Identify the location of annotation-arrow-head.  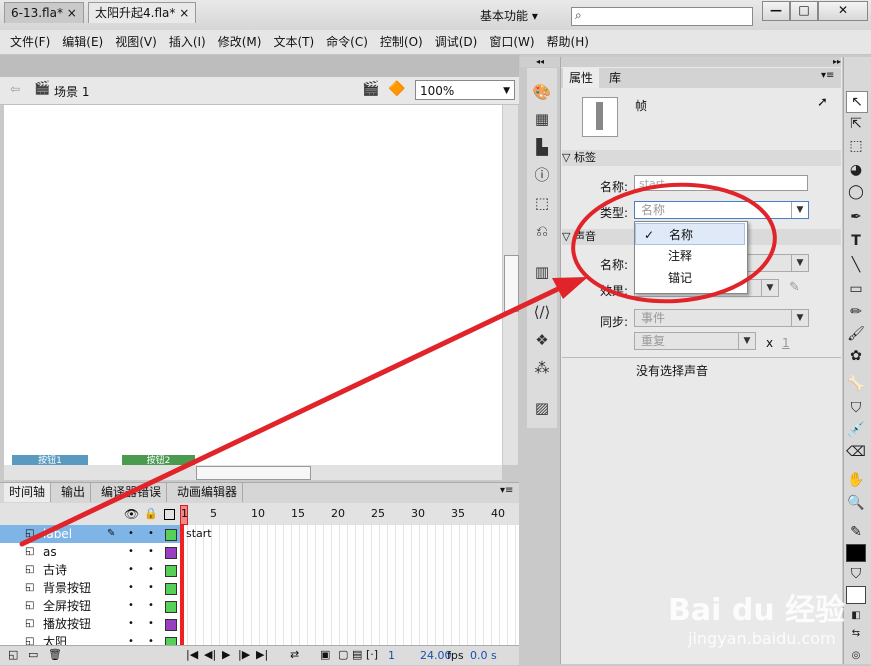
(570, 288).